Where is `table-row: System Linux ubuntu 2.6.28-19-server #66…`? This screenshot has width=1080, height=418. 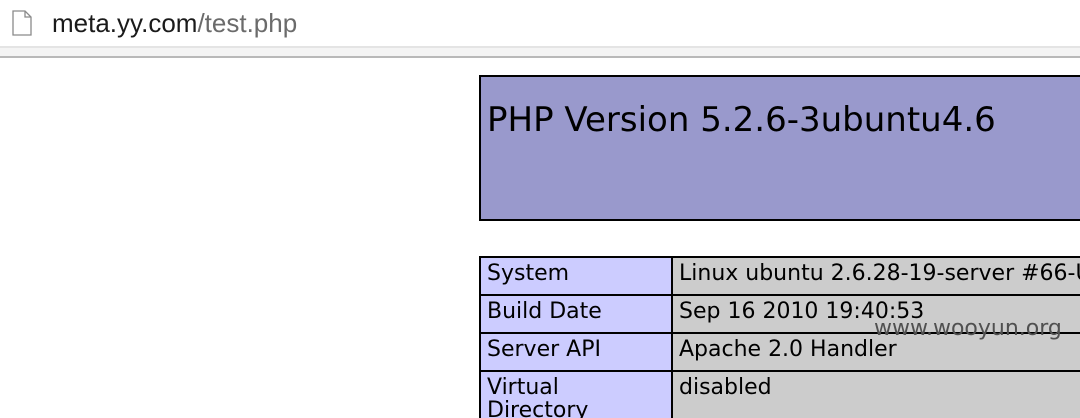 table-row: System Linux ubuntu 2.6.28-19-server #66… is located at coordinates (779, 276).